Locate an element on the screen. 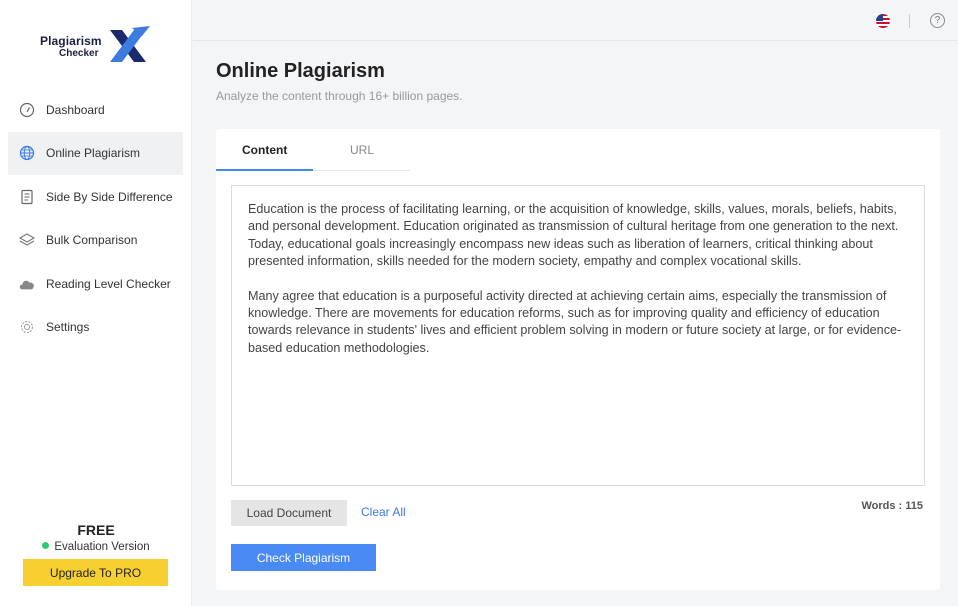 The width and height of the screenshot is (958, 606). upgrade-button: Upgrade To PRO is located at coordinates (95, 572).